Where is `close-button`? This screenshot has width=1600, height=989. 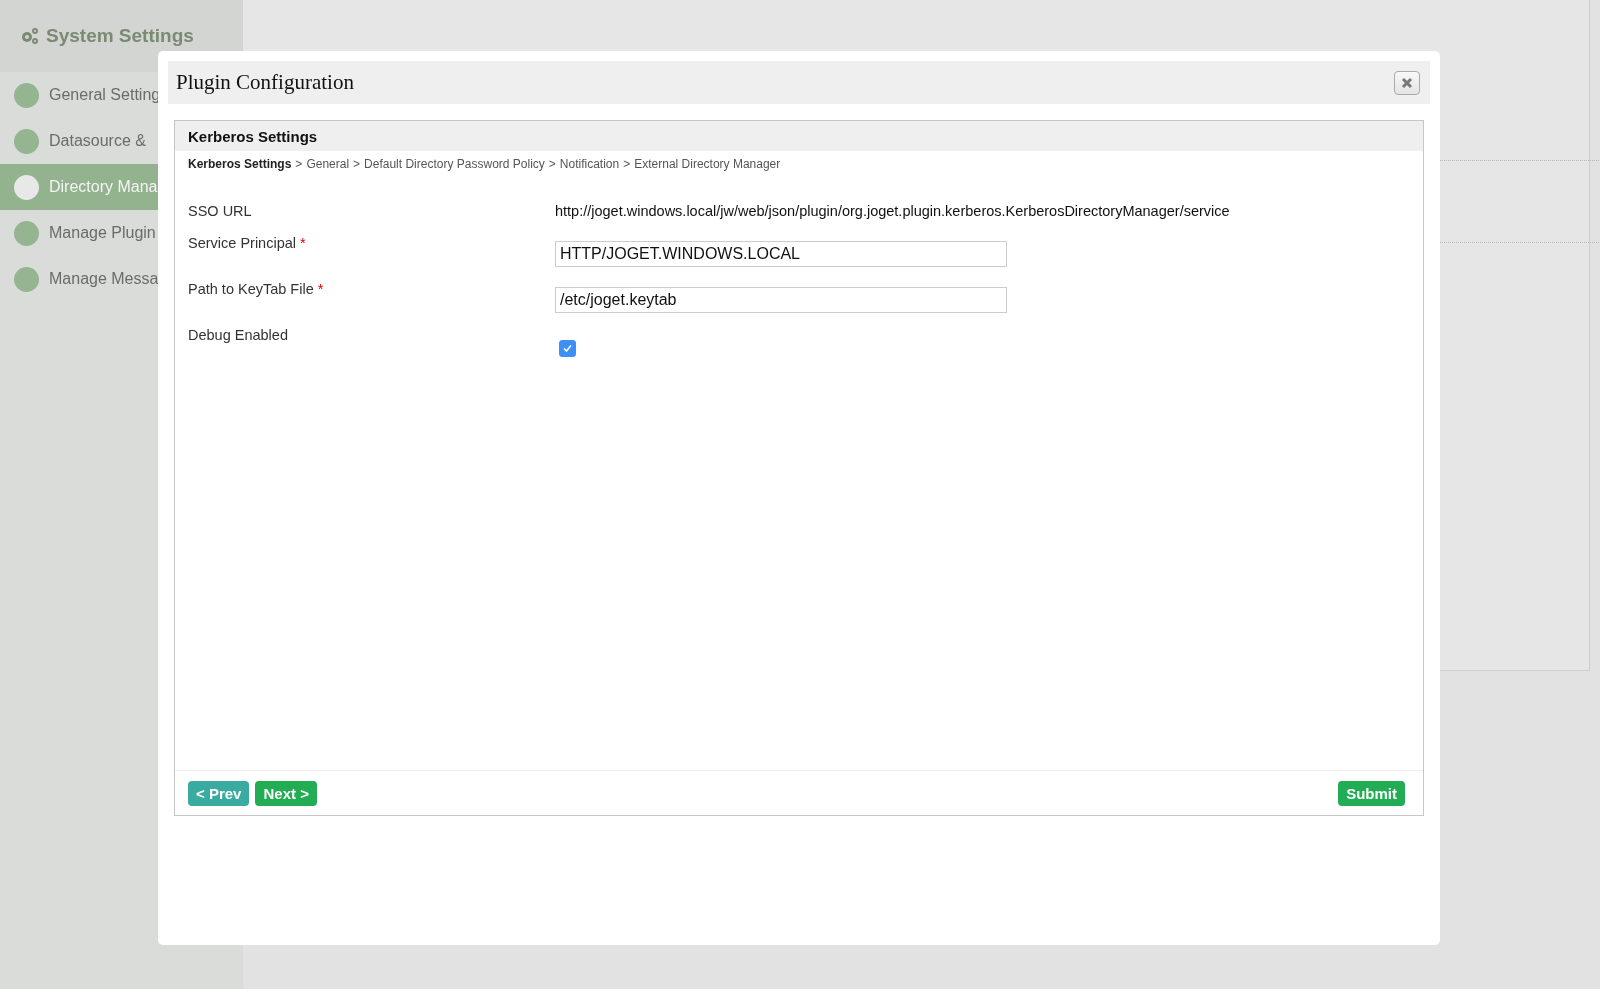 close-button is located at coordinates (1407, 82).